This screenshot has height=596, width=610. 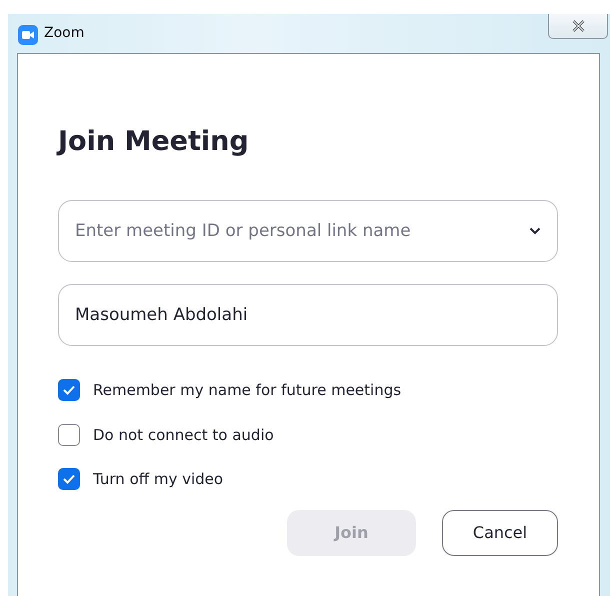 I want to click on close-icon, so click(x=578, y=26).